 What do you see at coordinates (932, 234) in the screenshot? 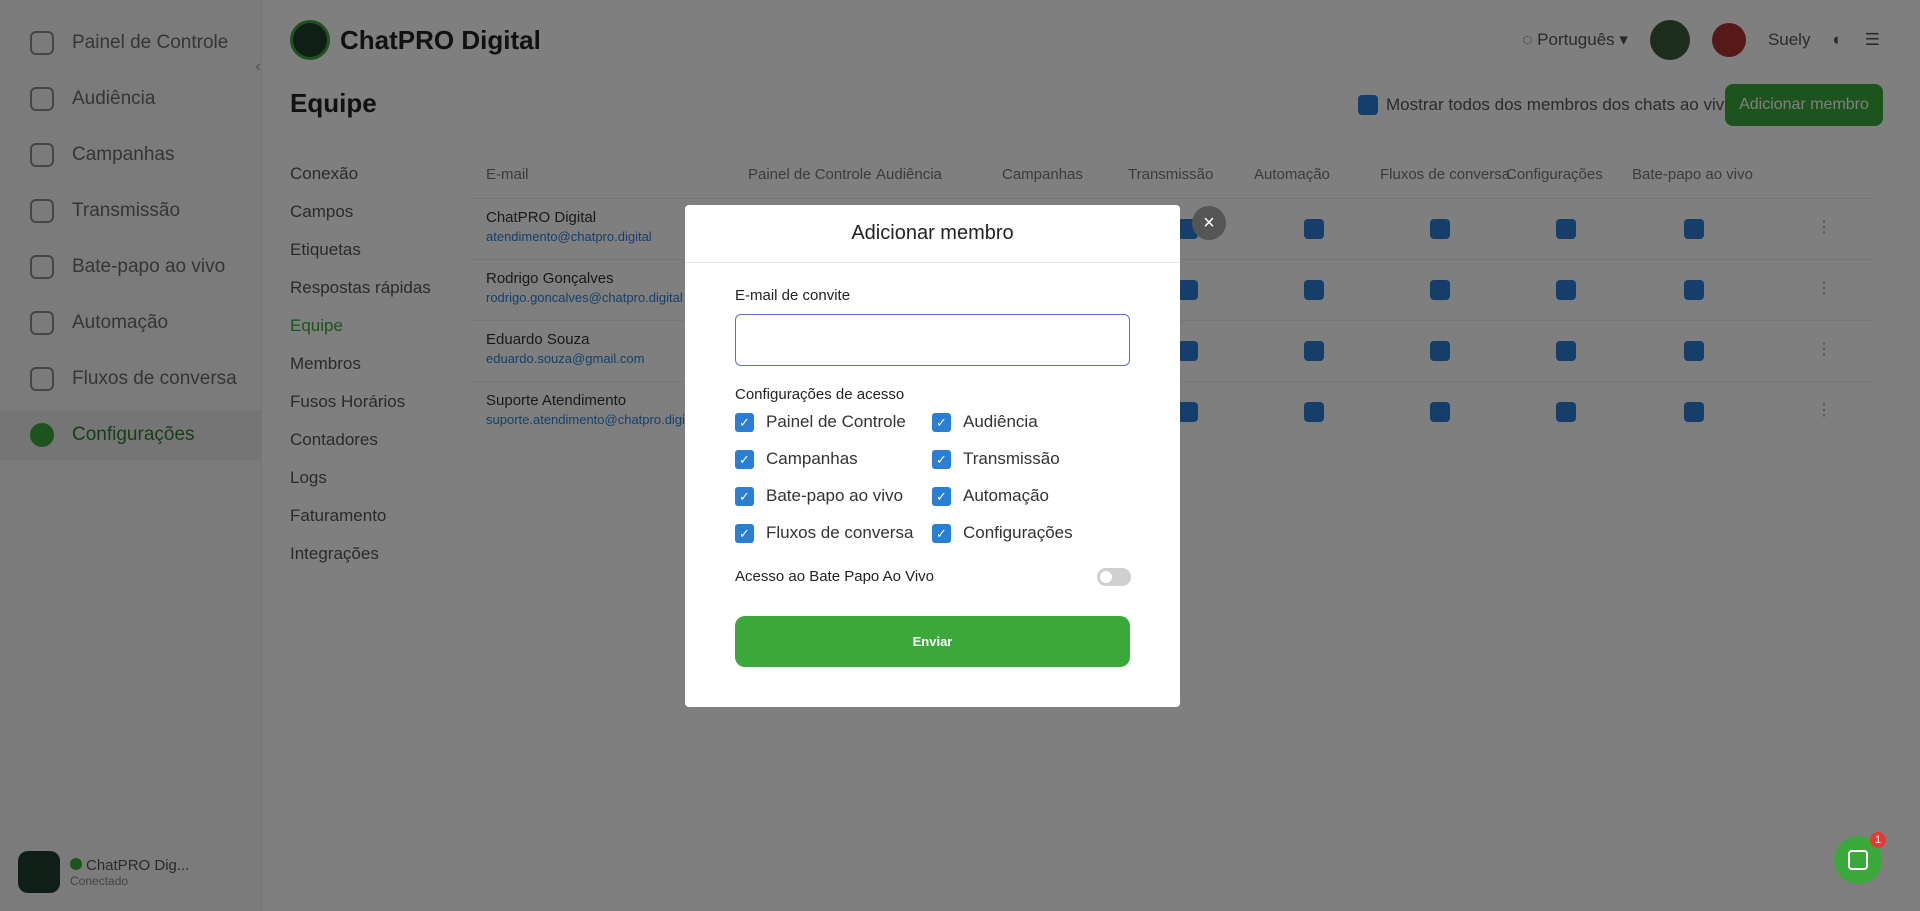
I see `modal-title: Adicionar membro` at bounding box center [932, 234].